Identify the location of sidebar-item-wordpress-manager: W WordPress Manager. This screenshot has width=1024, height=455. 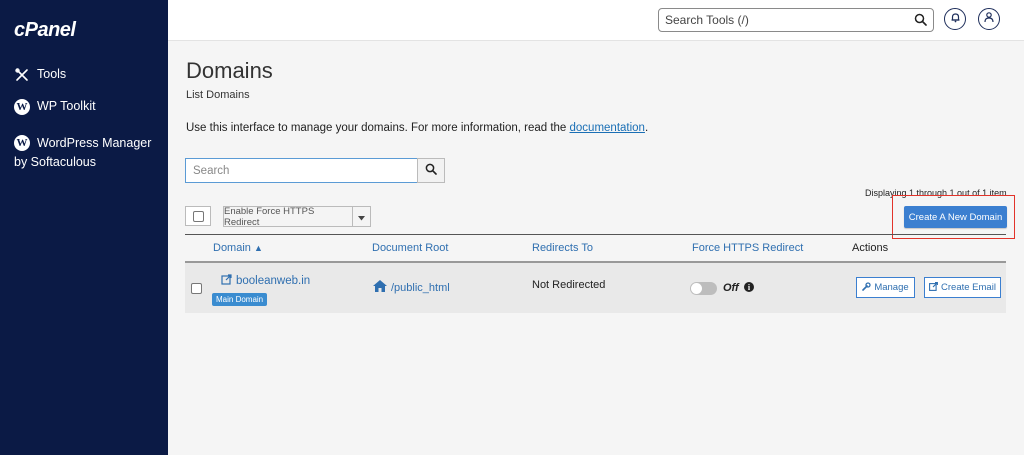
(82, 143).